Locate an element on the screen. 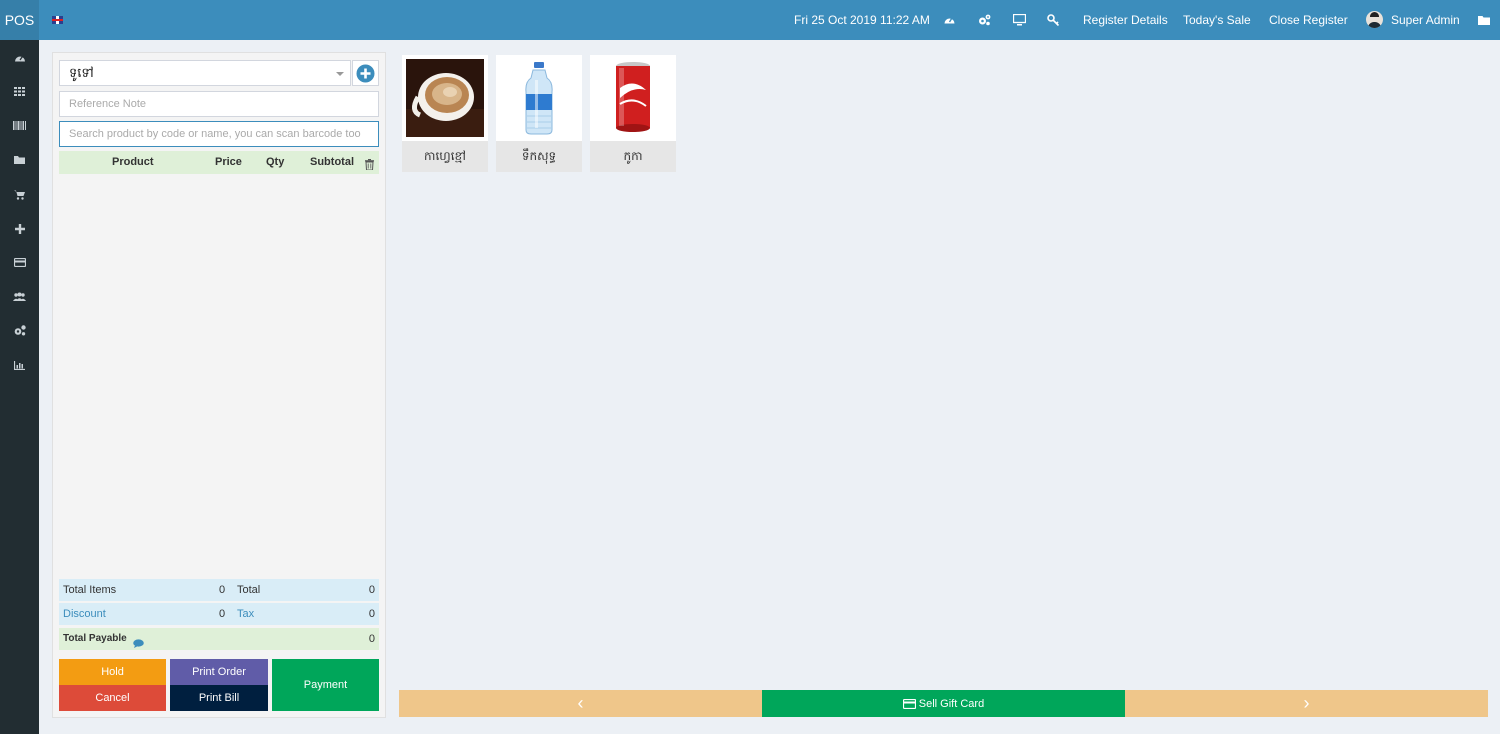 This screenshot has height=734, width=1500. key-icon is located at coordinates (1053, 19).